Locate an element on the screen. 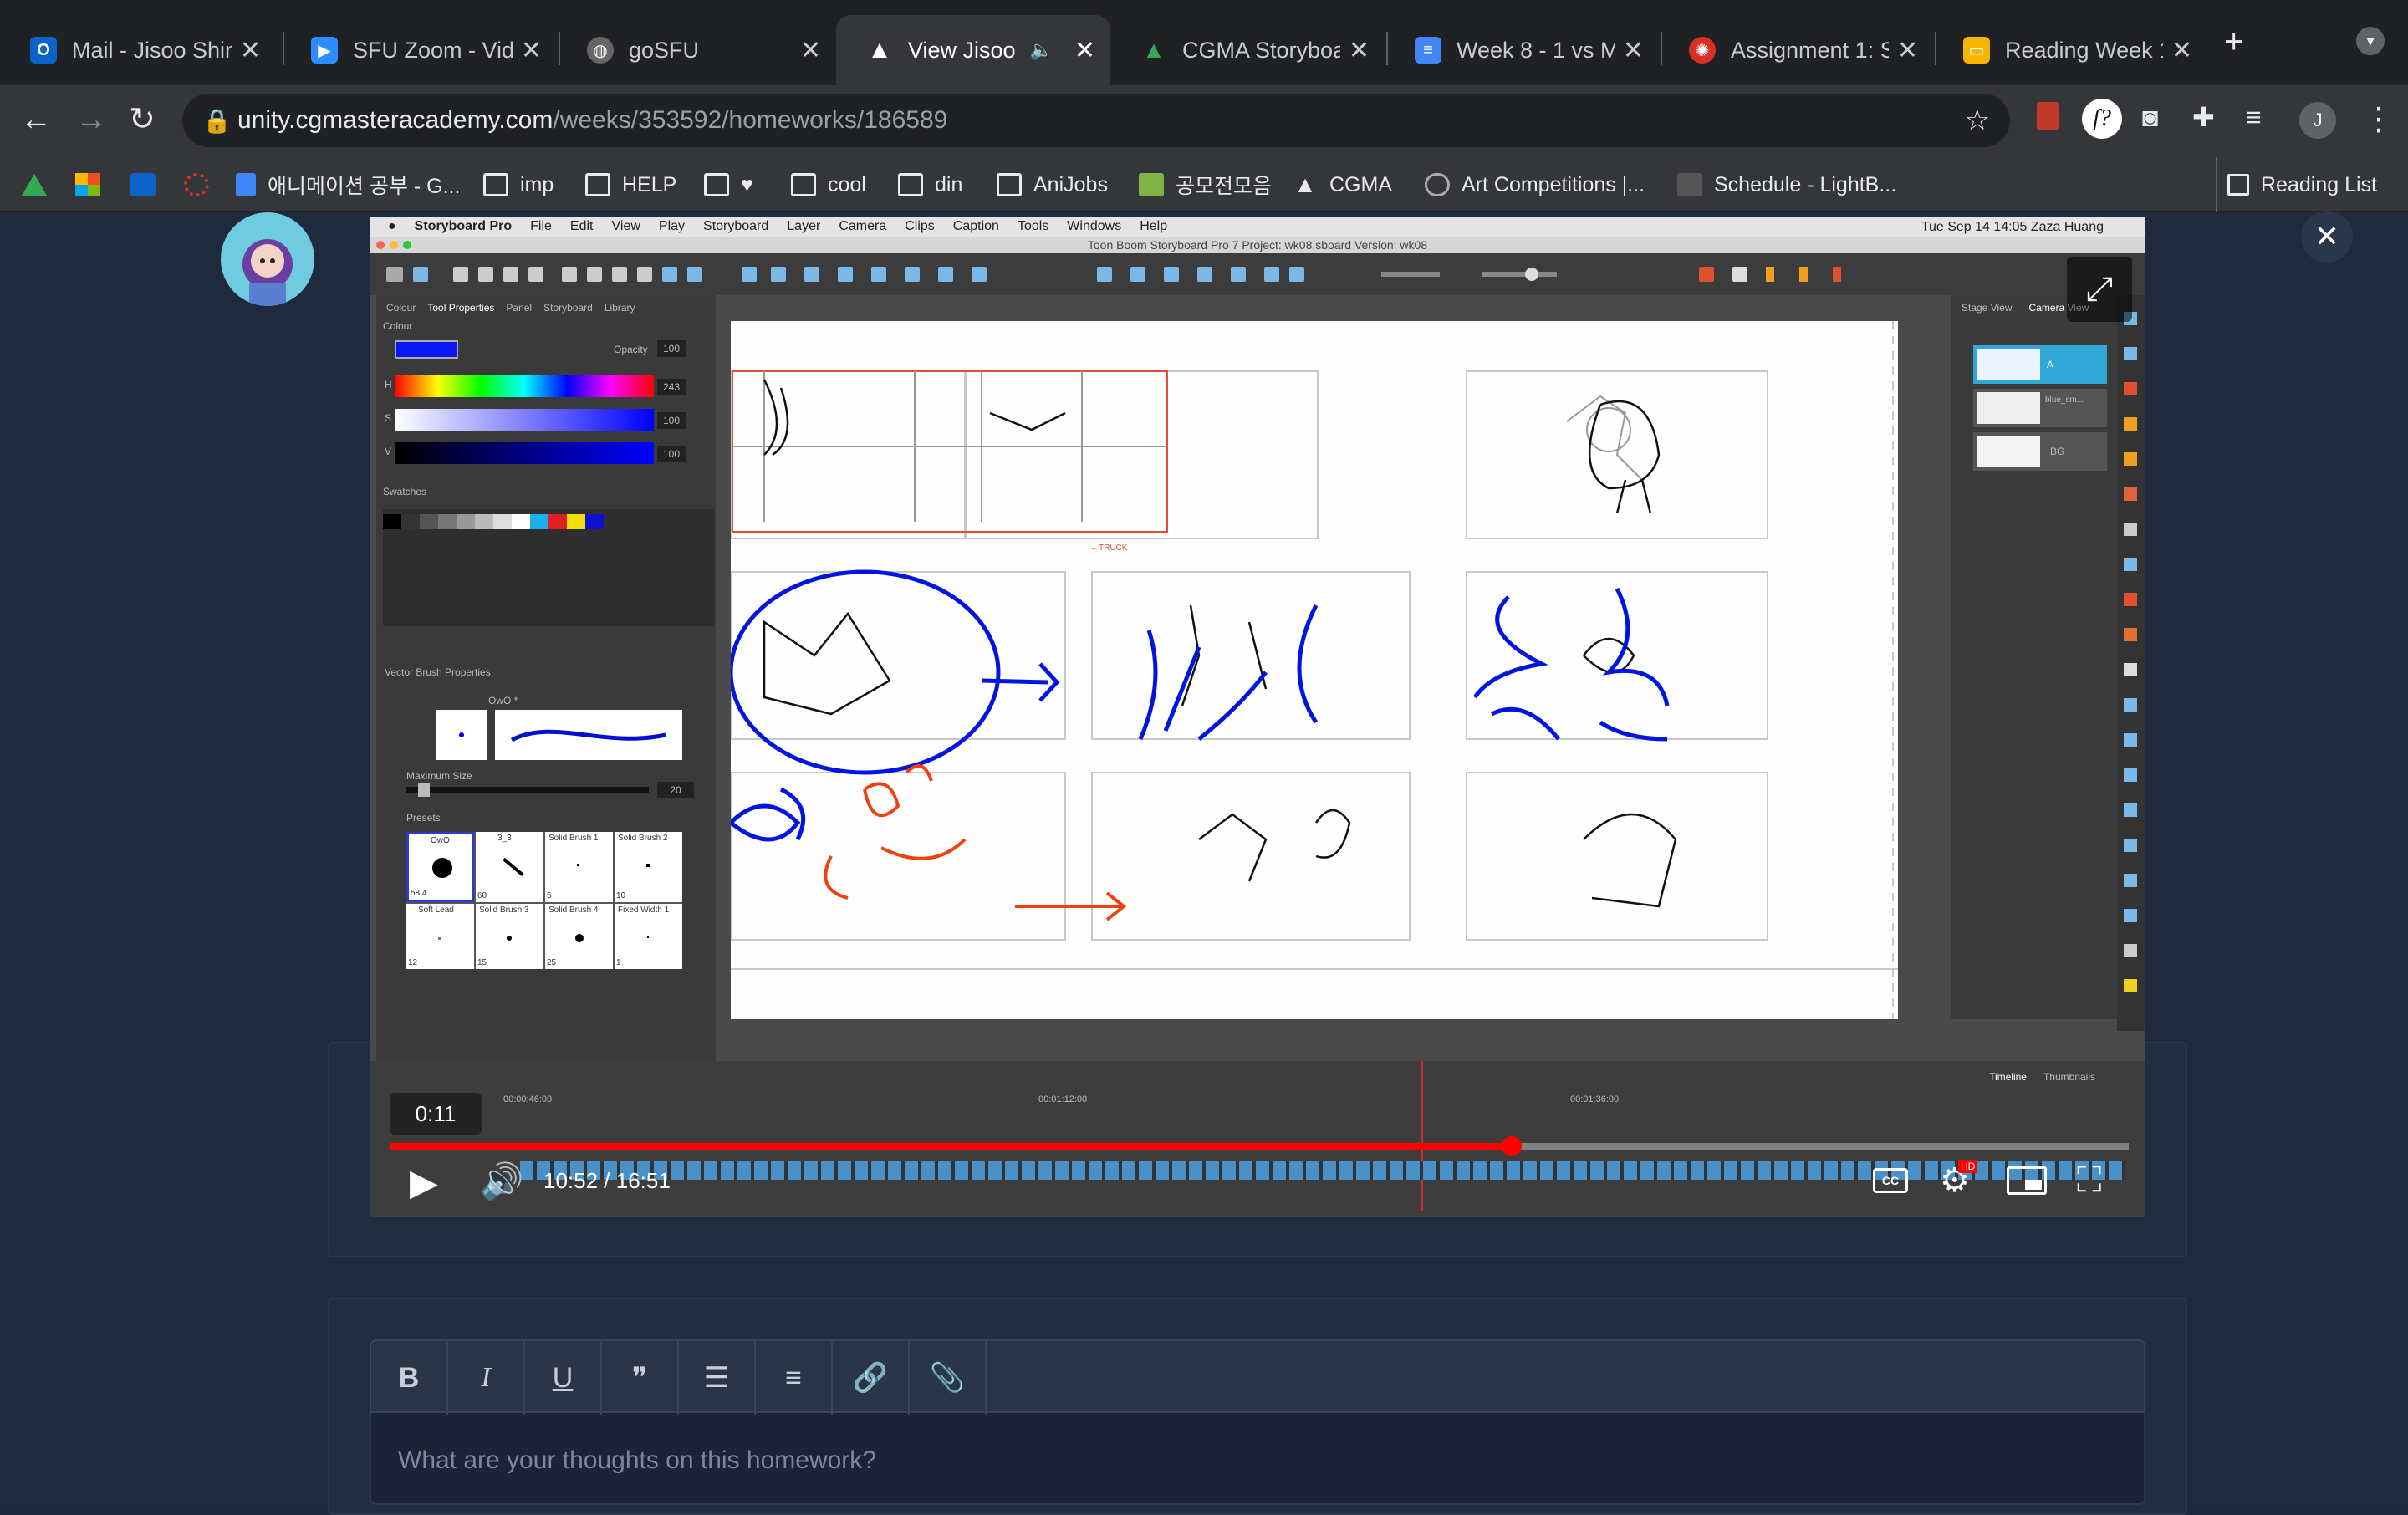 This screenshot has width=2408, height=1515. comment-input: What are your thoughts on this homework? is located at coordinates (637, 1460).